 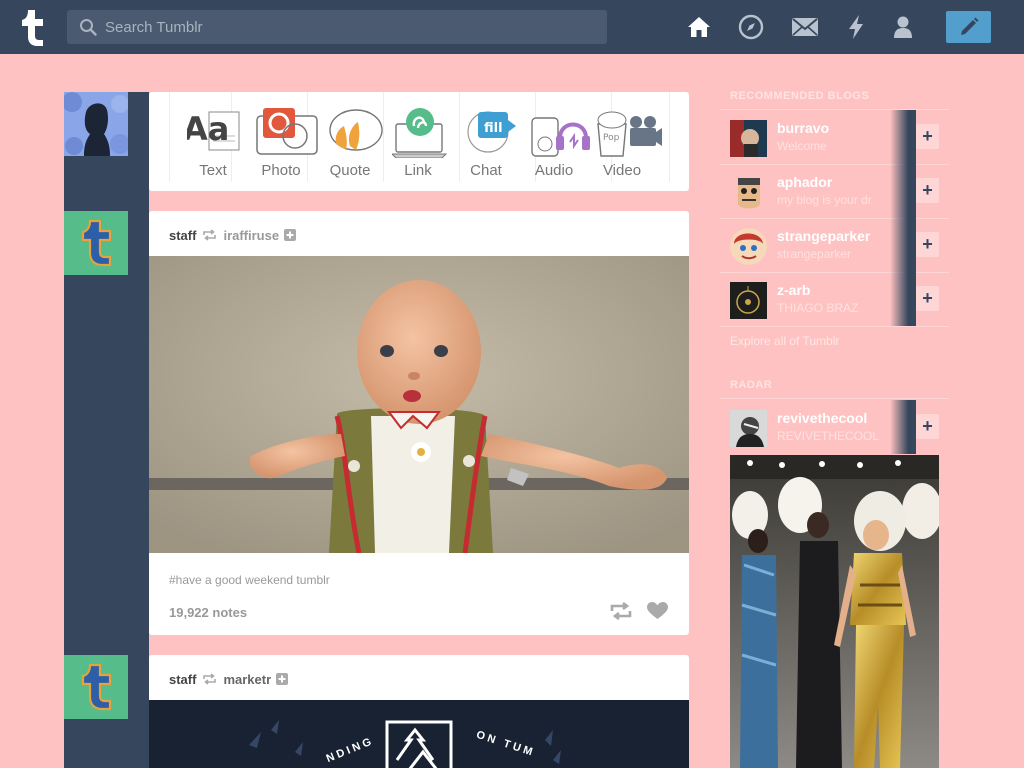 I want to click on post-type-audio: Audio, so click(x=554, y=141).